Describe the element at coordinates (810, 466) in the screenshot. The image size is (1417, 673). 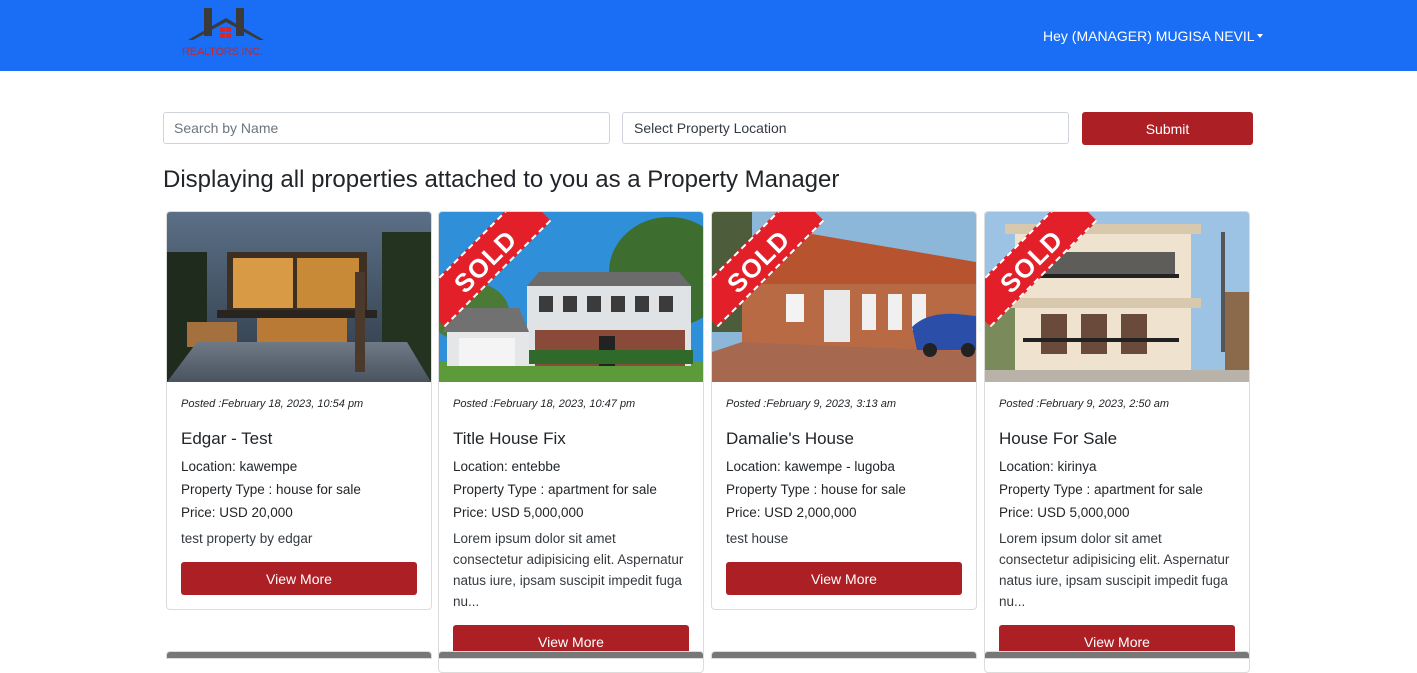
I see `property-location: Location: kawempe - lugoba` at that location.